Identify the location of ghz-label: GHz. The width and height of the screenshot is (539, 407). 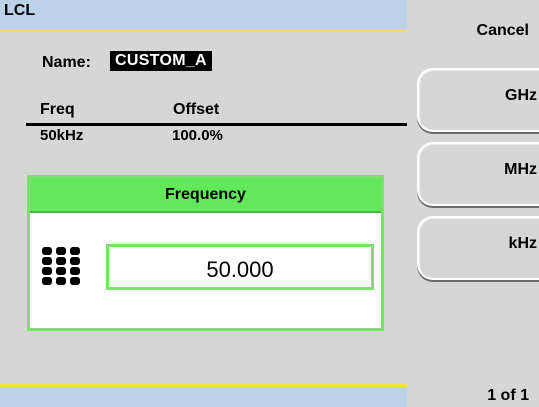
(521, 95).